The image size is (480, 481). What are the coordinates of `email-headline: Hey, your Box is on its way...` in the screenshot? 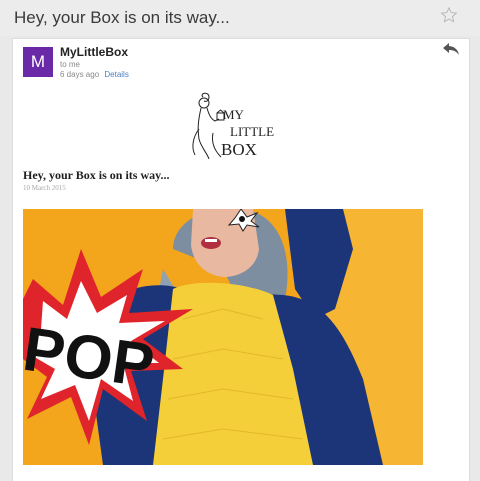 It's located at (96, 175).